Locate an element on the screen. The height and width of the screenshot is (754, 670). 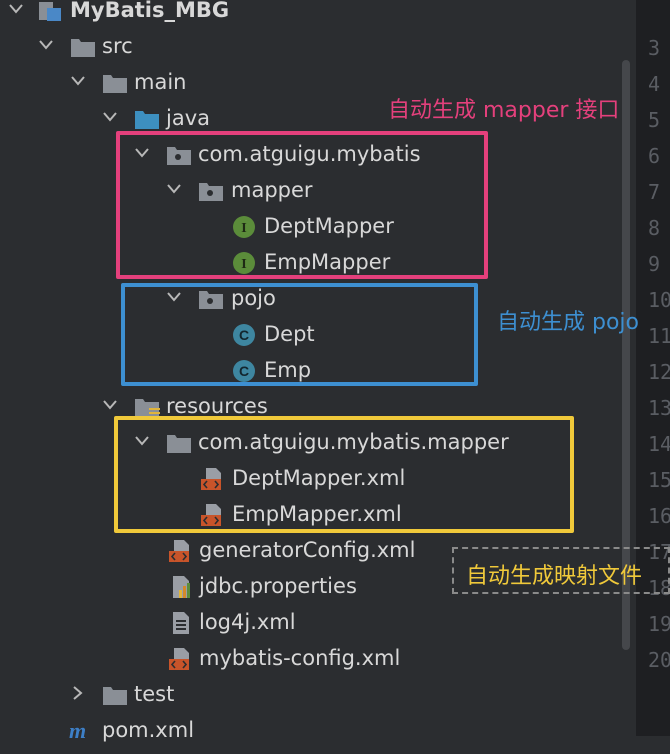
mapper-highlight-box is located at coordinates (302, 205).